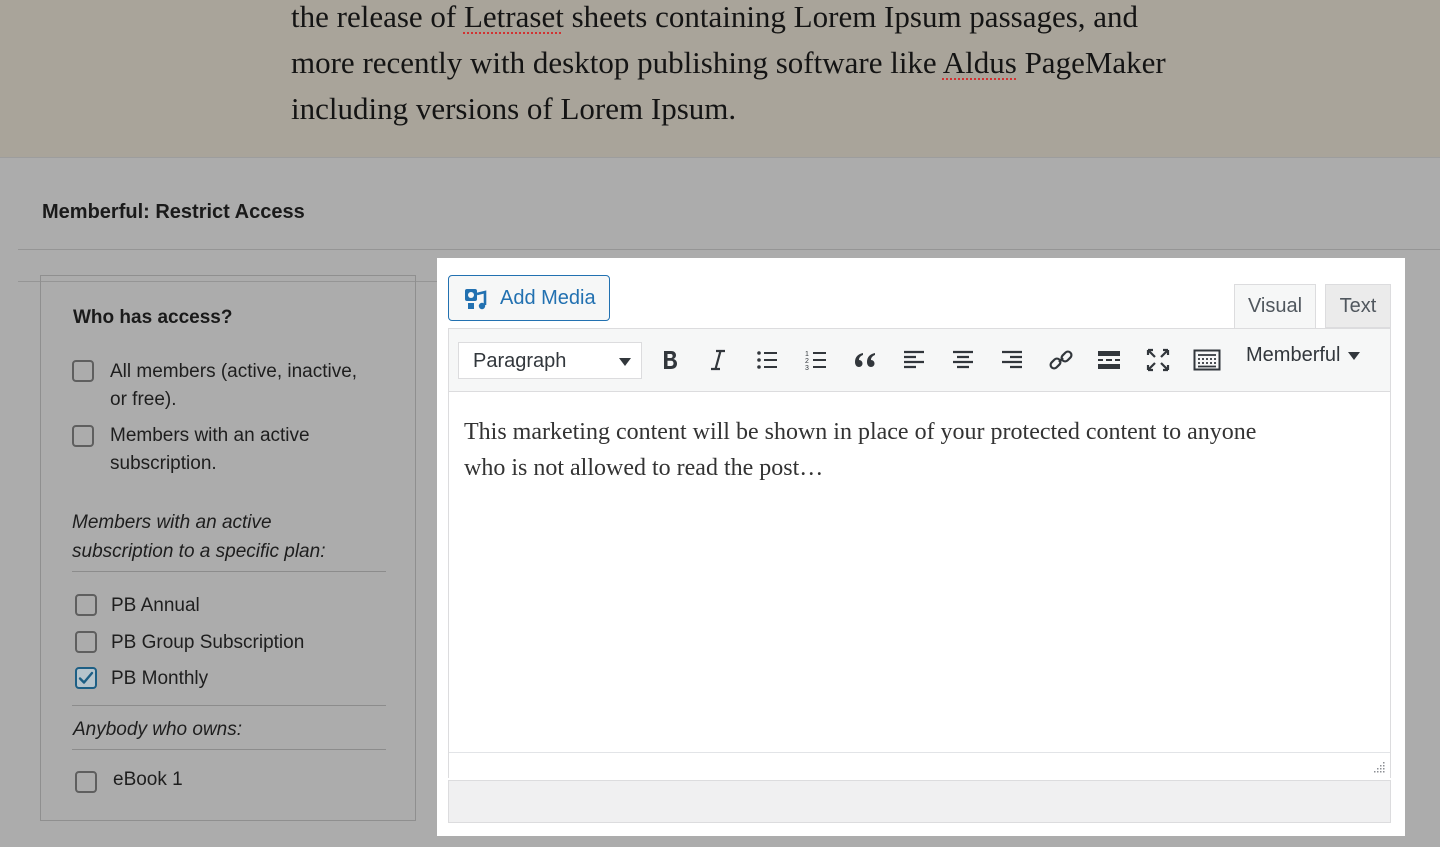 The height and width of the screenshot is (847, 1440). I want to click on align-right-icon, so click(1012, 359).